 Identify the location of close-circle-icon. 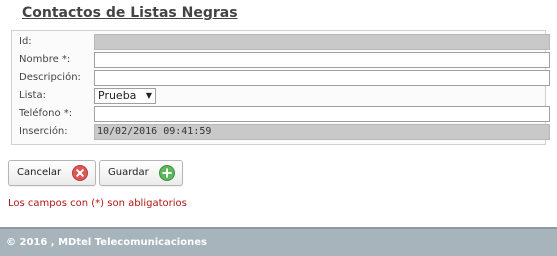
(80, 173).